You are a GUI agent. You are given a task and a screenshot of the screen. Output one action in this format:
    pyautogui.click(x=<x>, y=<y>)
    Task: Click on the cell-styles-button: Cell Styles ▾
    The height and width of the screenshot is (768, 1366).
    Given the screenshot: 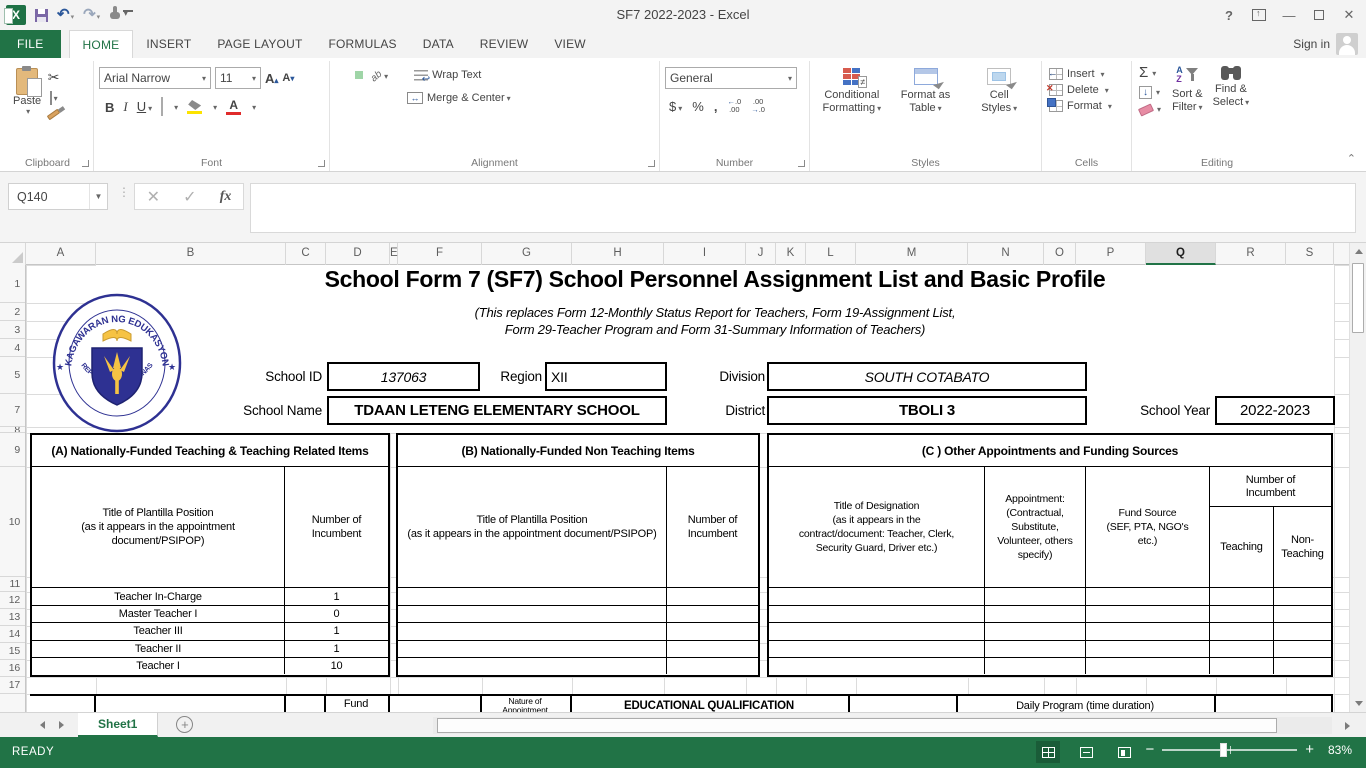 What is the action you would take?
    pyautogui.click(x=999, y=89)
    